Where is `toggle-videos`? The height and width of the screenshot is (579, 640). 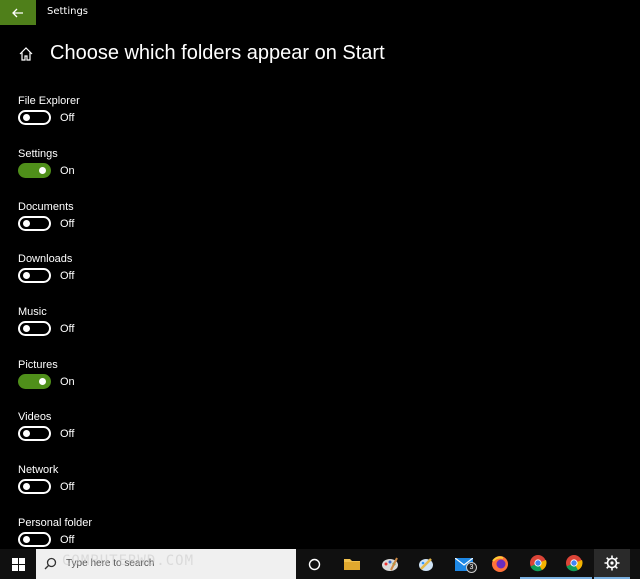 toggle-videos is located at coordinates (34, 433).